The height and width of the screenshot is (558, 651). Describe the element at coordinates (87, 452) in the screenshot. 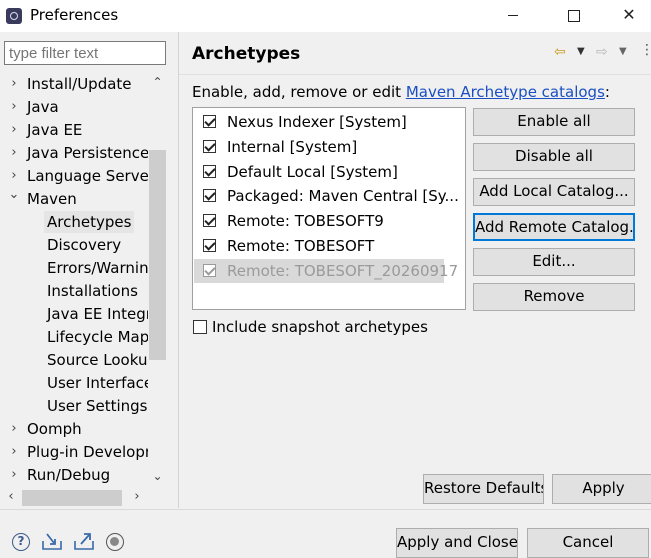

I see `tree-item-label: Plug-in Development` at that location.